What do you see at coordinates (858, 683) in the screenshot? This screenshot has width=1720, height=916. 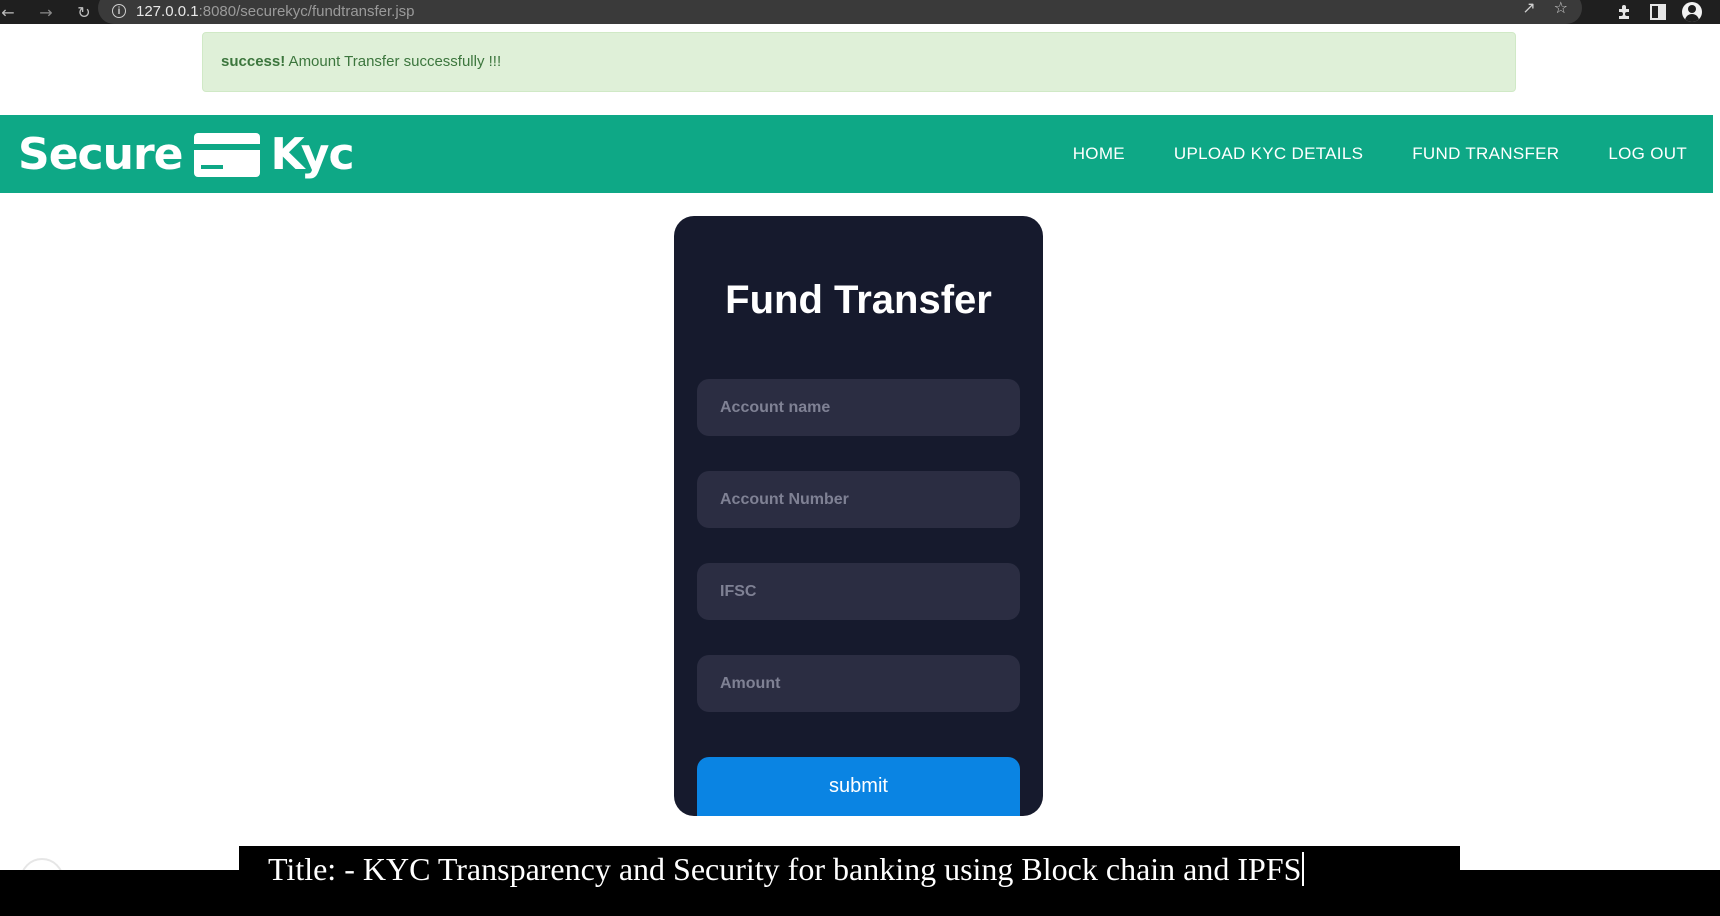 I see `amount-input` at bounding box center [858, 683].